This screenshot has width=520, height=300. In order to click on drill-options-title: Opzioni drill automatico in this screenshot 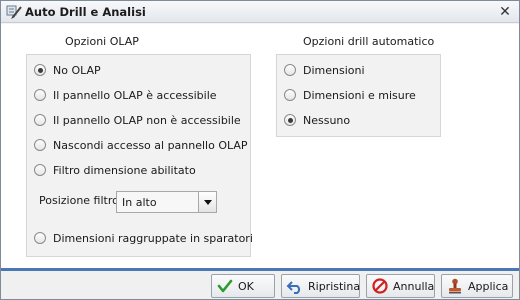, I will do `click(369, 41)`.